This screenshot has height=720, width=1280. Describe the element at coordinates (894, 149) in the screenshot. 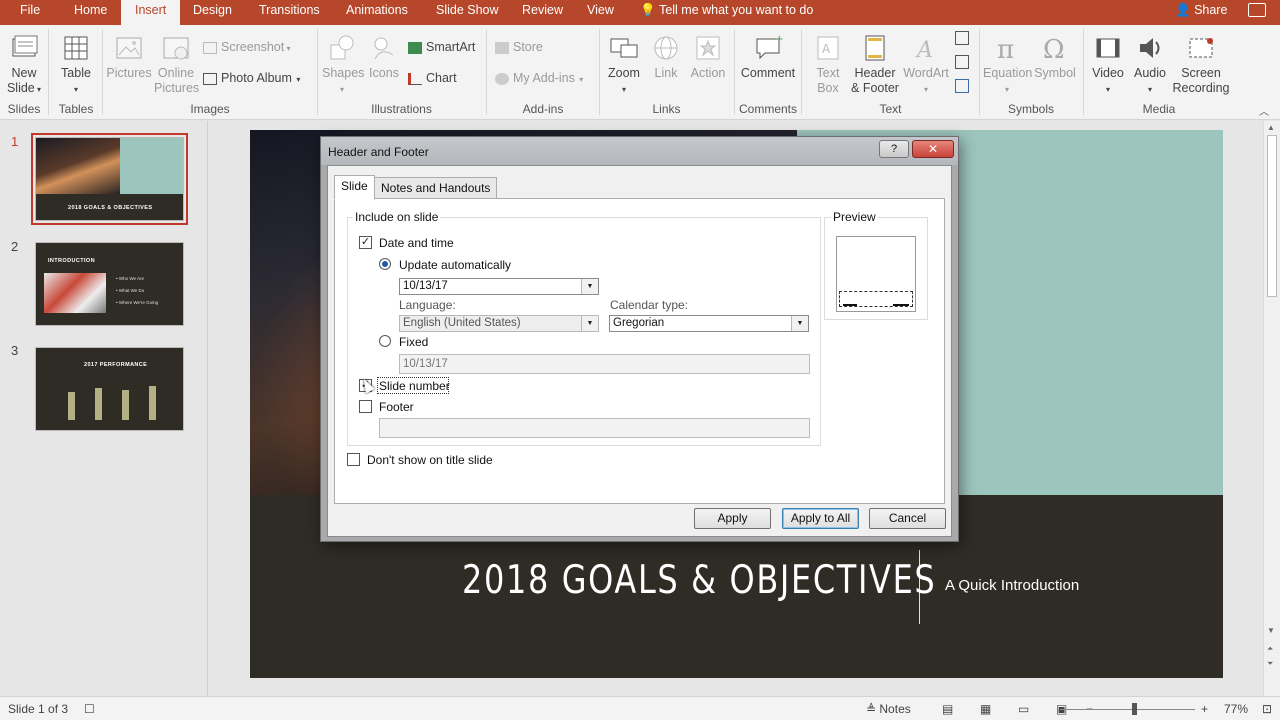

I see `help-button: ?` at that location.